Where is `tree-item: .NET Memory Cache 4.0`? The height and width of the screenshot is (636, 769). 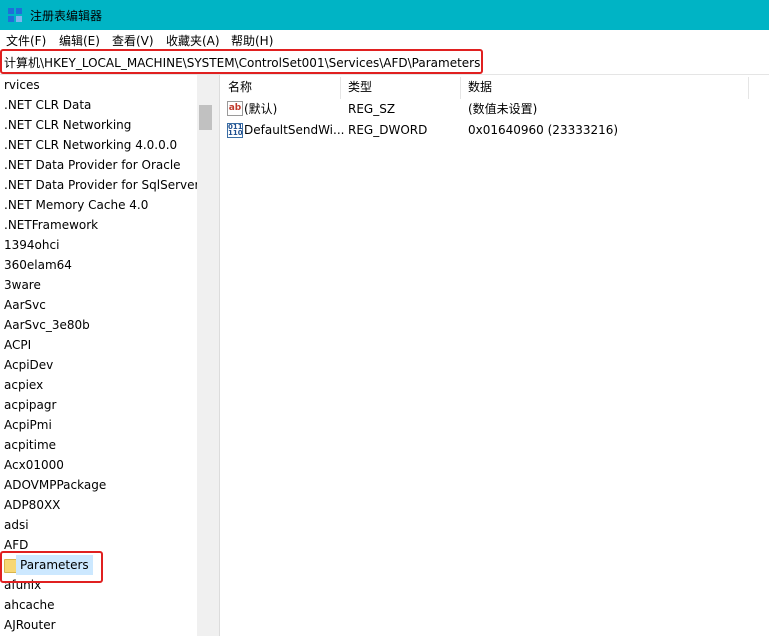 tree-item: .NET Memory Cache 4.0 is located at coordinates (76, 205).